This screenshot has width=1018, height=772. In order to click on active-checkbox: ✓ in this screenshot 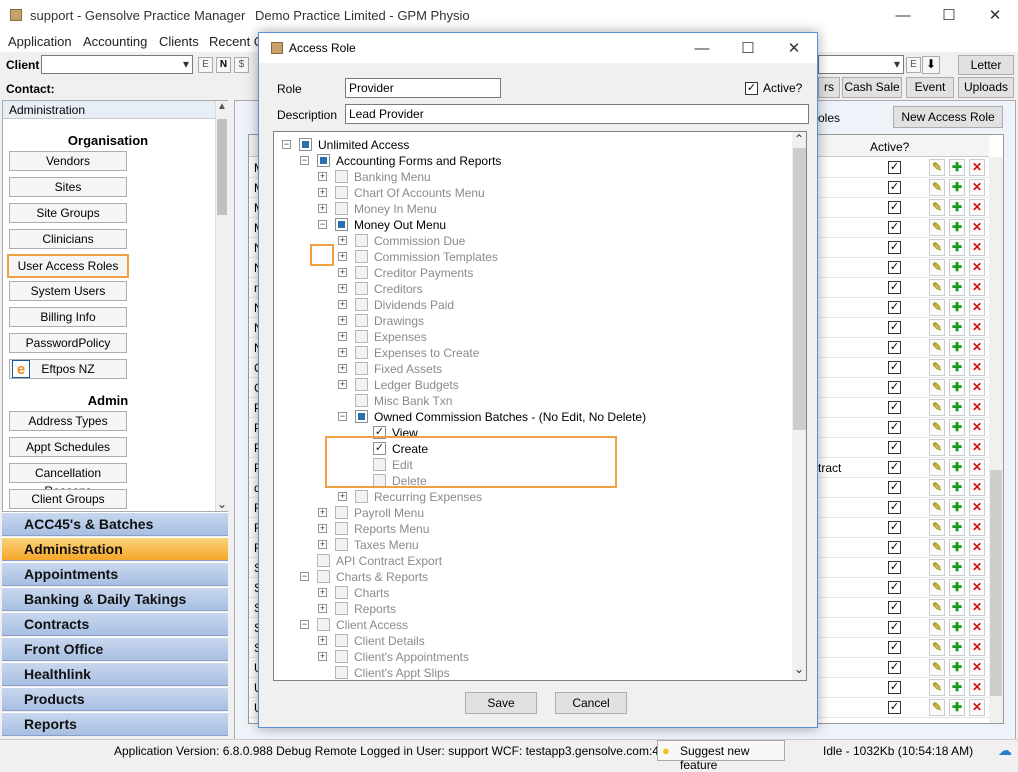, I will do `click(751, 88)`.